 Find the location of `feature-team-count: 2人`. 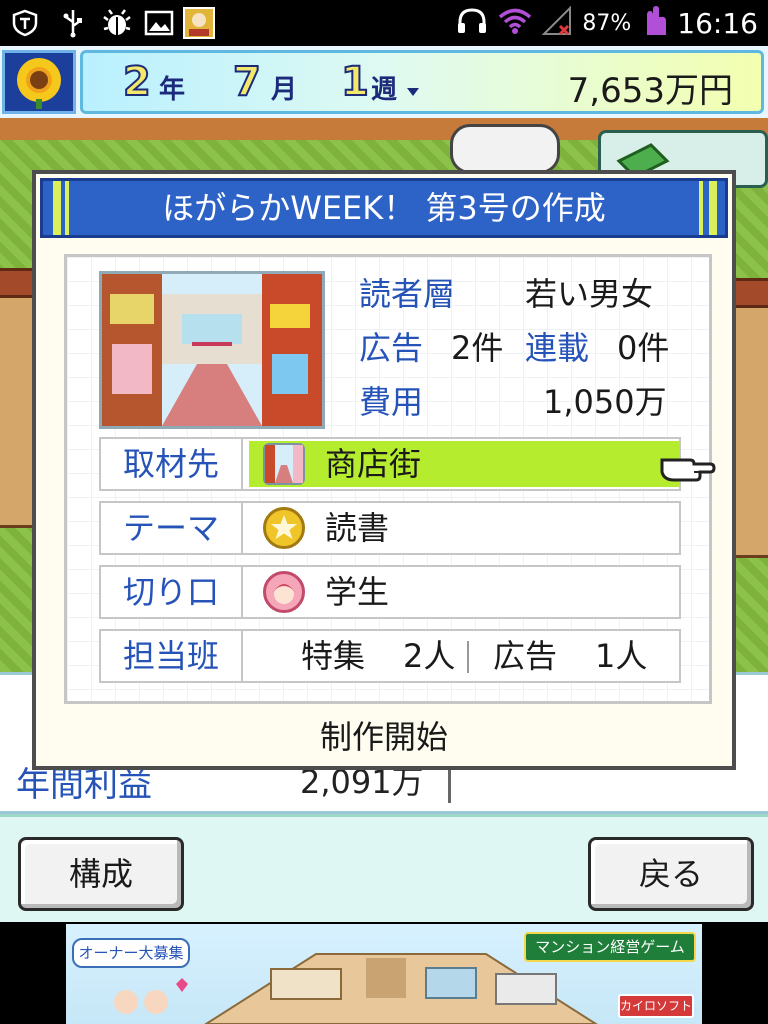

feature-team-count: 2人 is located at coordinates (429, 656).